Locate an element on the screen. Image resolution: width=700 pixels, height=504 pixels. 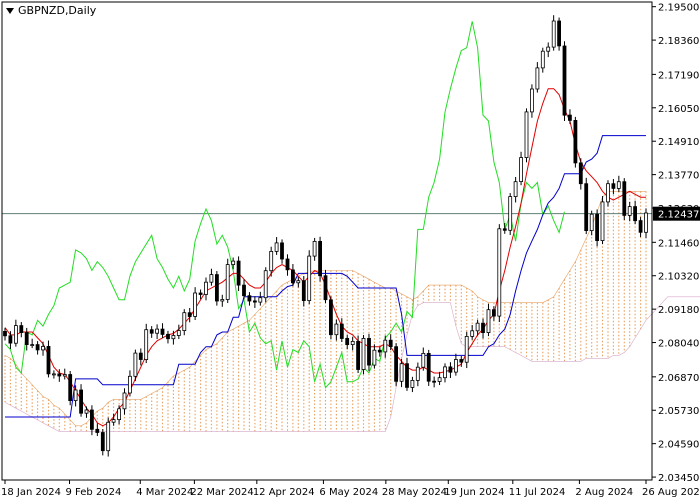
x-tick-label: 4 Mar 2024 is located at coordinates (164, 492).